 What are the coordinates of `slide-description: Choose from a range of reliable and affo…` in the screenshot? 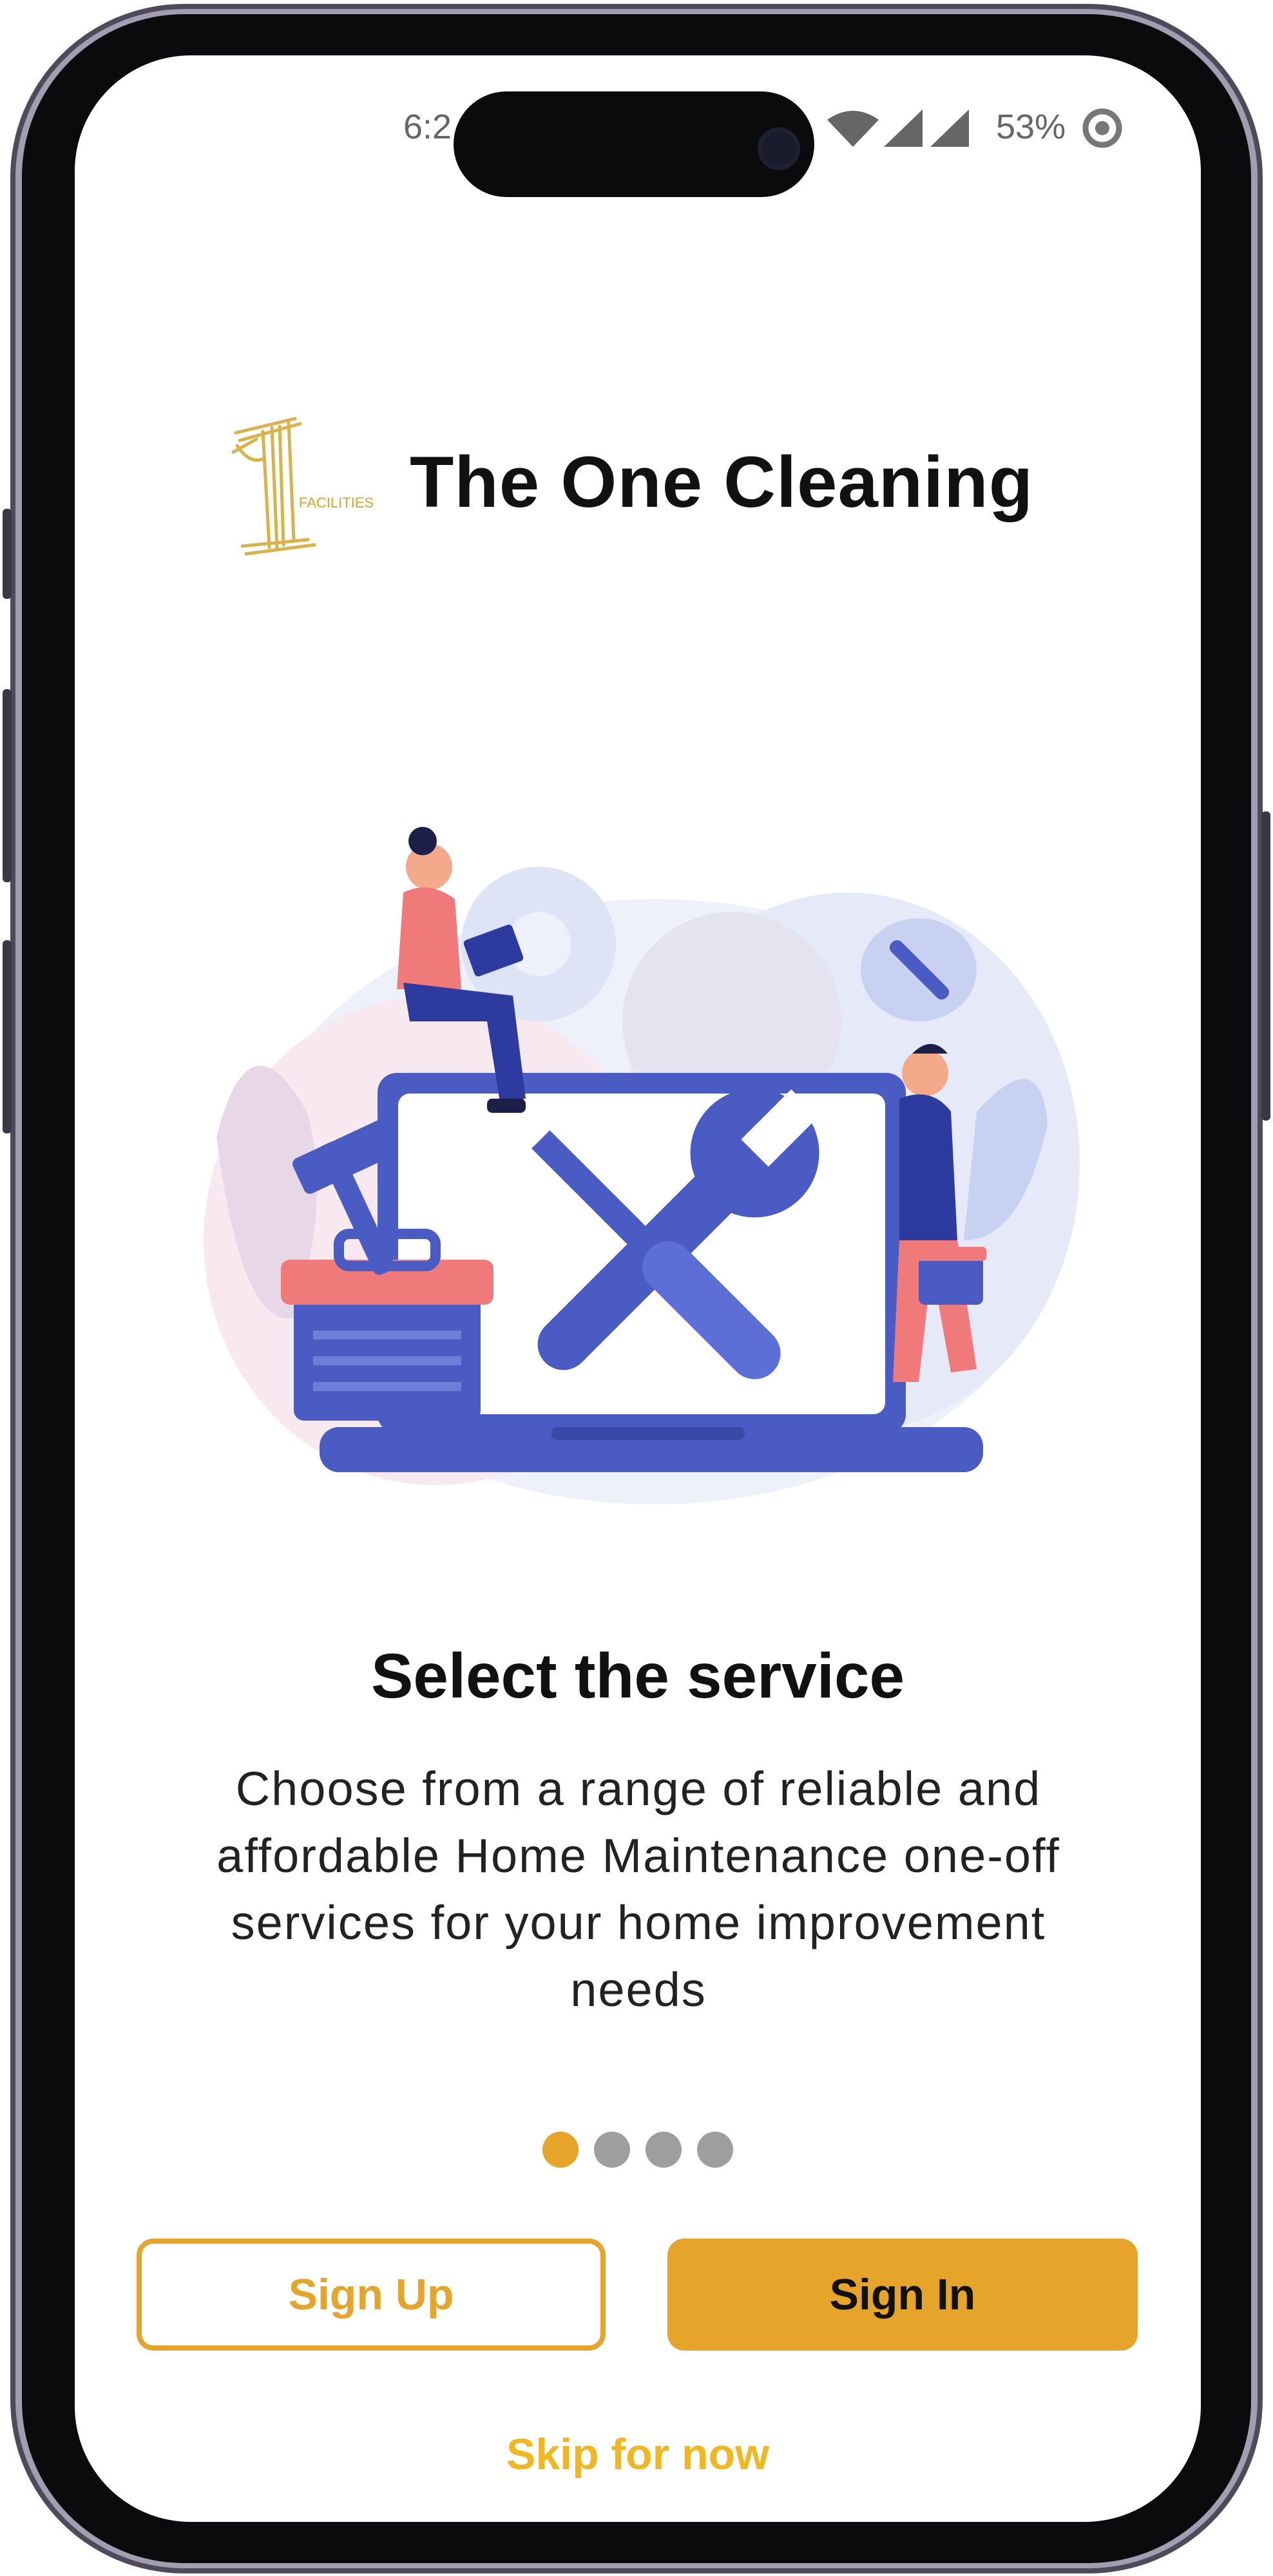 It's located at (638, 1889).